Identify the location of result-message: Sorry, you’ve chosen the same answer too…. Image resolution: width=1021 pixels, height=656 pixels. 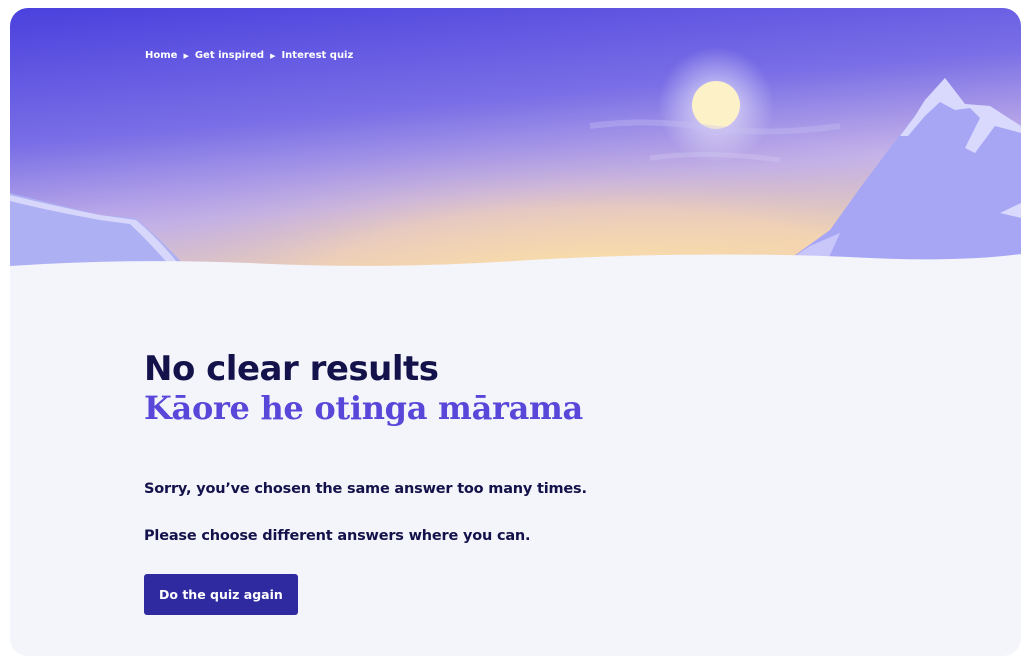
(365, 489).